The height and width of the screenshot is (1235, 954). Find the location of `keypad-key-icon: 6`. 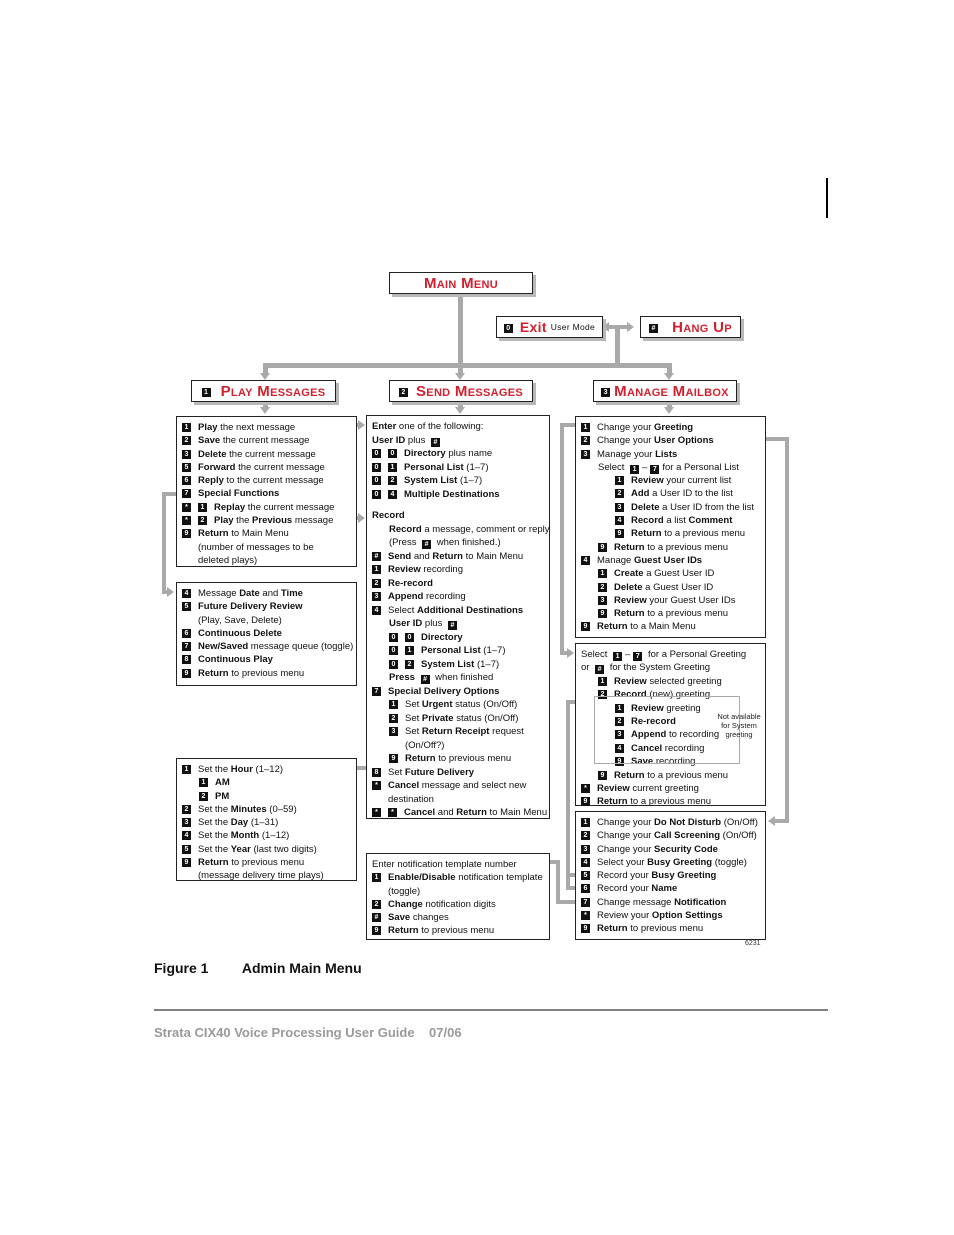

keypad-key-icon: 6 is located at coordinates (585, 889).